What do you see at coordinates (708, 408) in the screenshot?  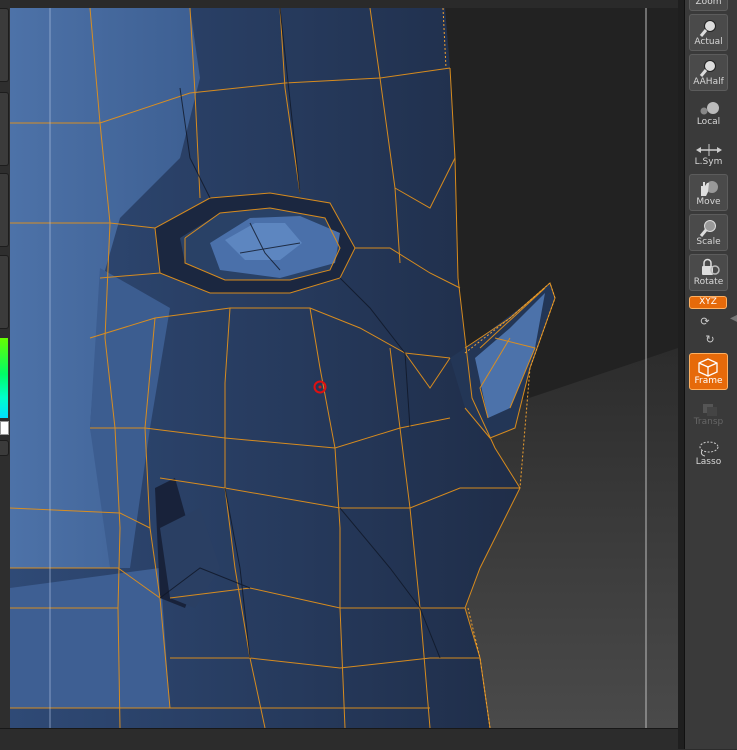 I see `transparency-icon` at bounding box center [708, 408].